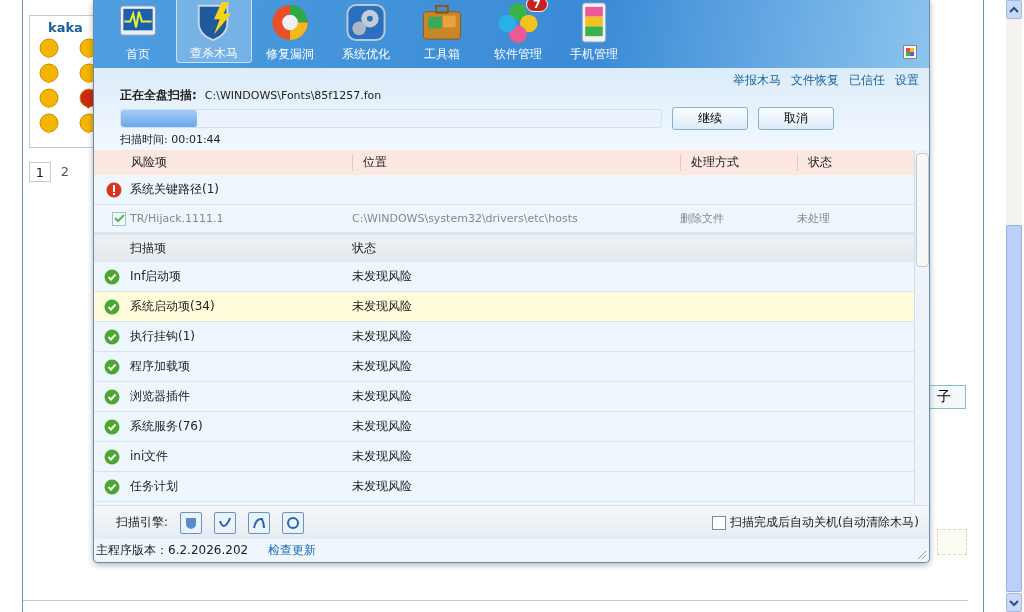  I want to click on count-badge: 7, so click(537, 6).